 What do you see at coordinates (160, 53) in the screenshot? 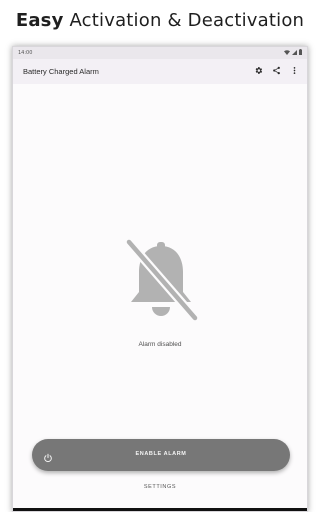
I see `status-bar: 14:00` at bounding box center [160, 53].